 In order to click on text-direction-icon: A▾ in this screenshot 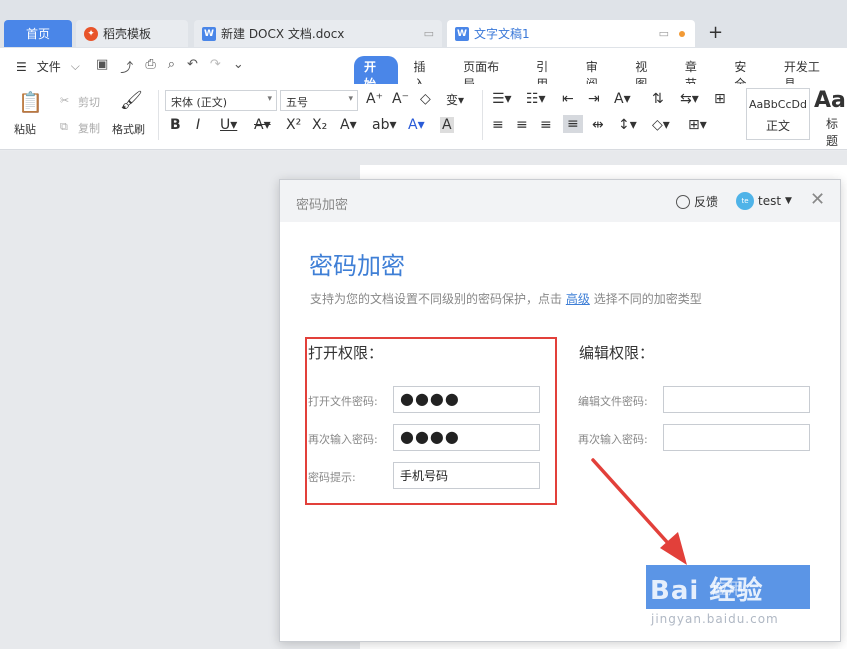, I will do `click(622, 99)`.